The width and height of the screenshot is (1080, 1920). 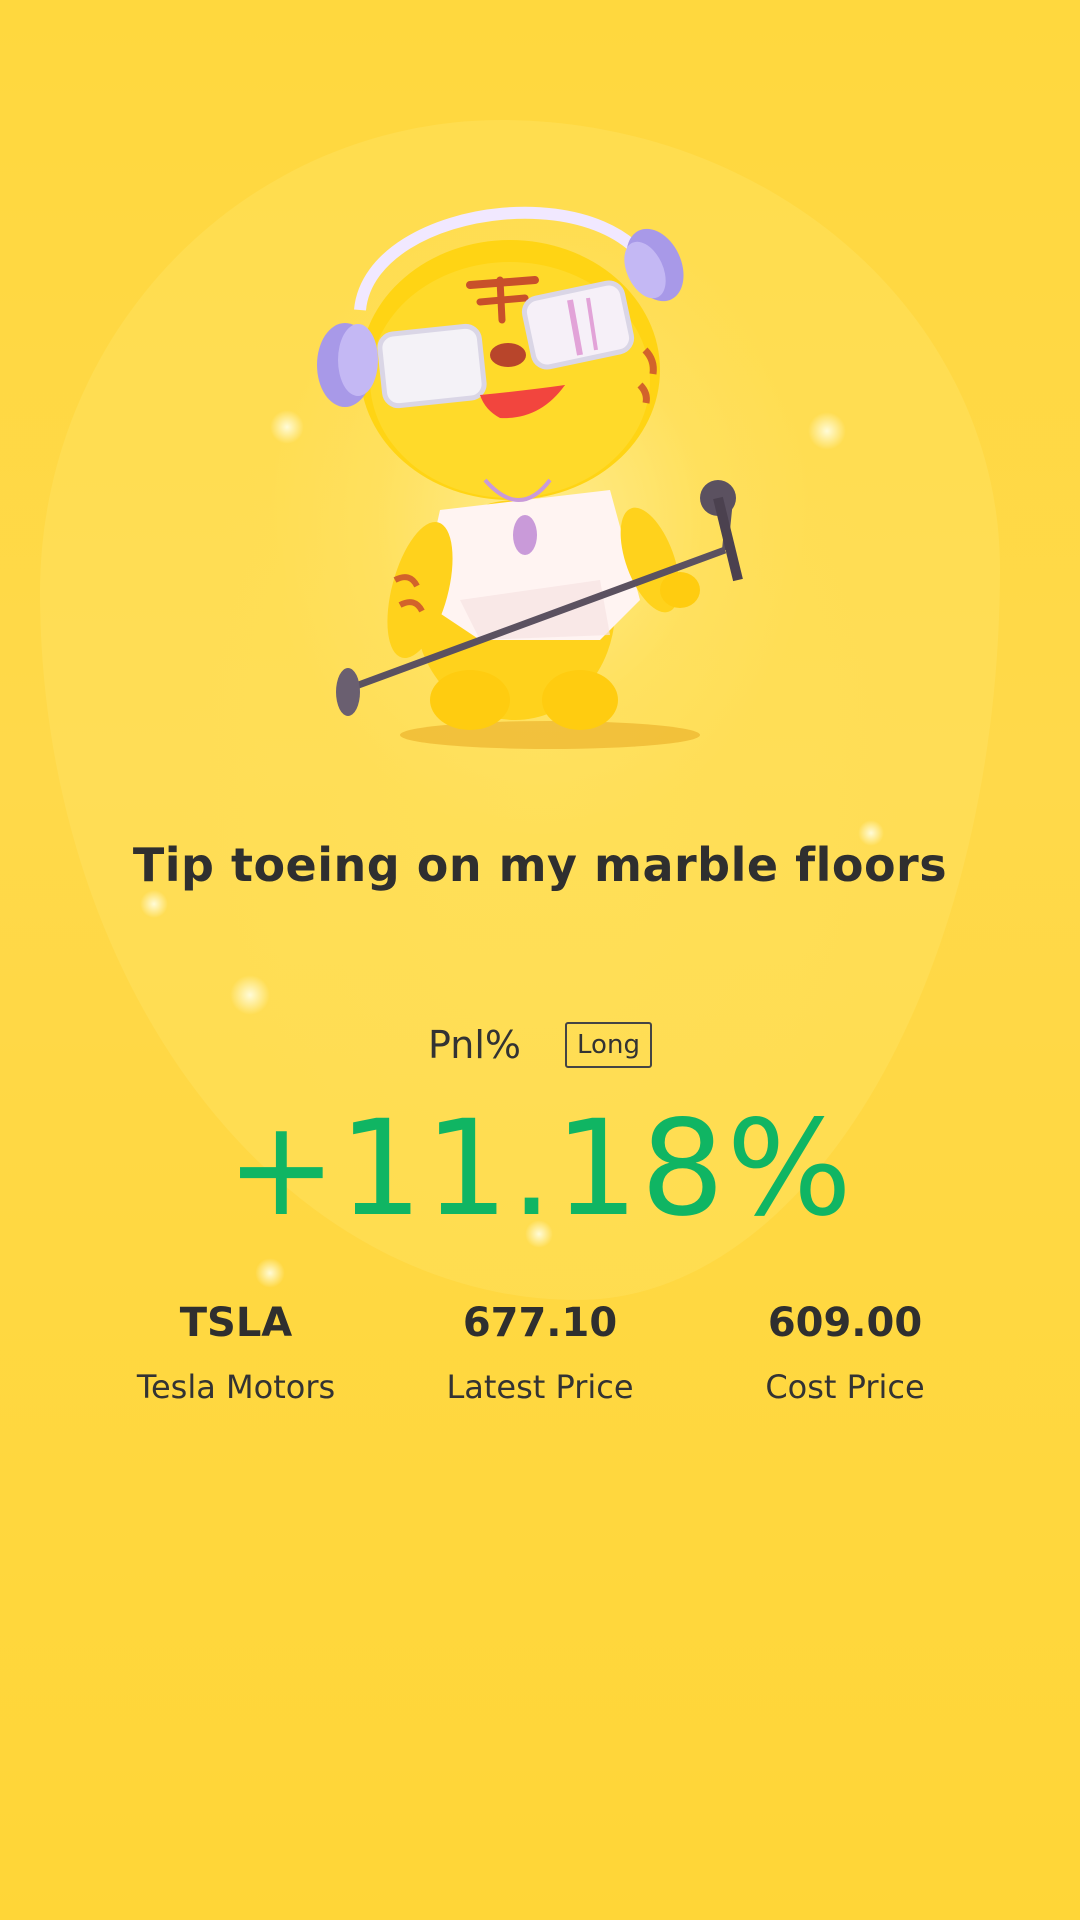 I want to click on headline: Tip toeing on my marble floors, so click(x=540, y=865).